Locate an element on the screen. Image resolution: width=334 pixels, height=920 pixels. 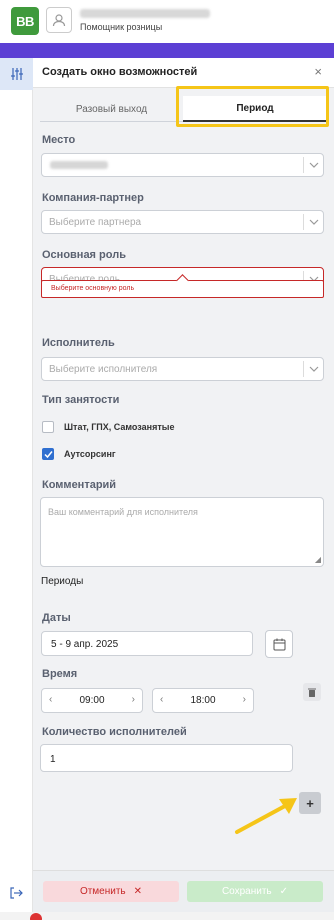
logout-icon is located at coordinates (16, 894).